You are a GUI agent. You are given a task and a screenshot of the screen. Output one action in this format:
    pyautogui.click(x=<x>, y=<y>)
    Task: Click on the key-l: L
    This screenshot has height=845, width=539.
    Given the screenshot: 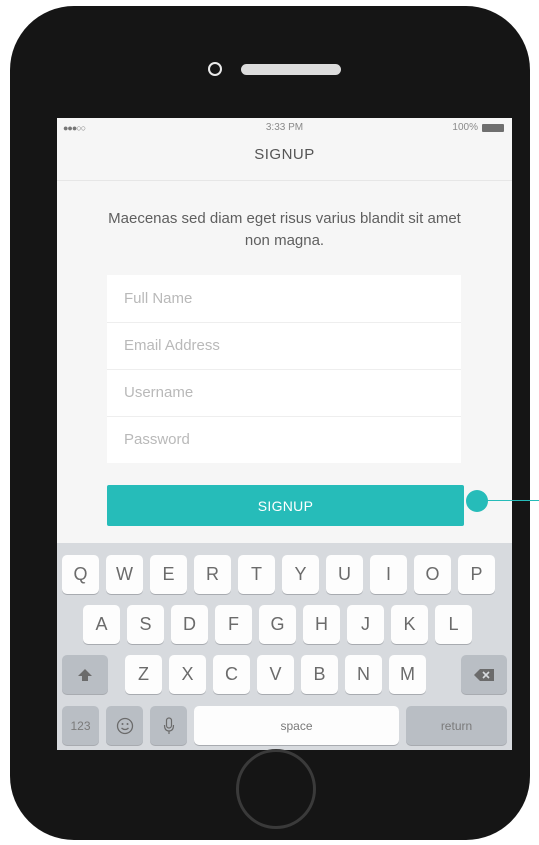 What is the action you would take?
    pyautogui.click(x=453, y=624)
    